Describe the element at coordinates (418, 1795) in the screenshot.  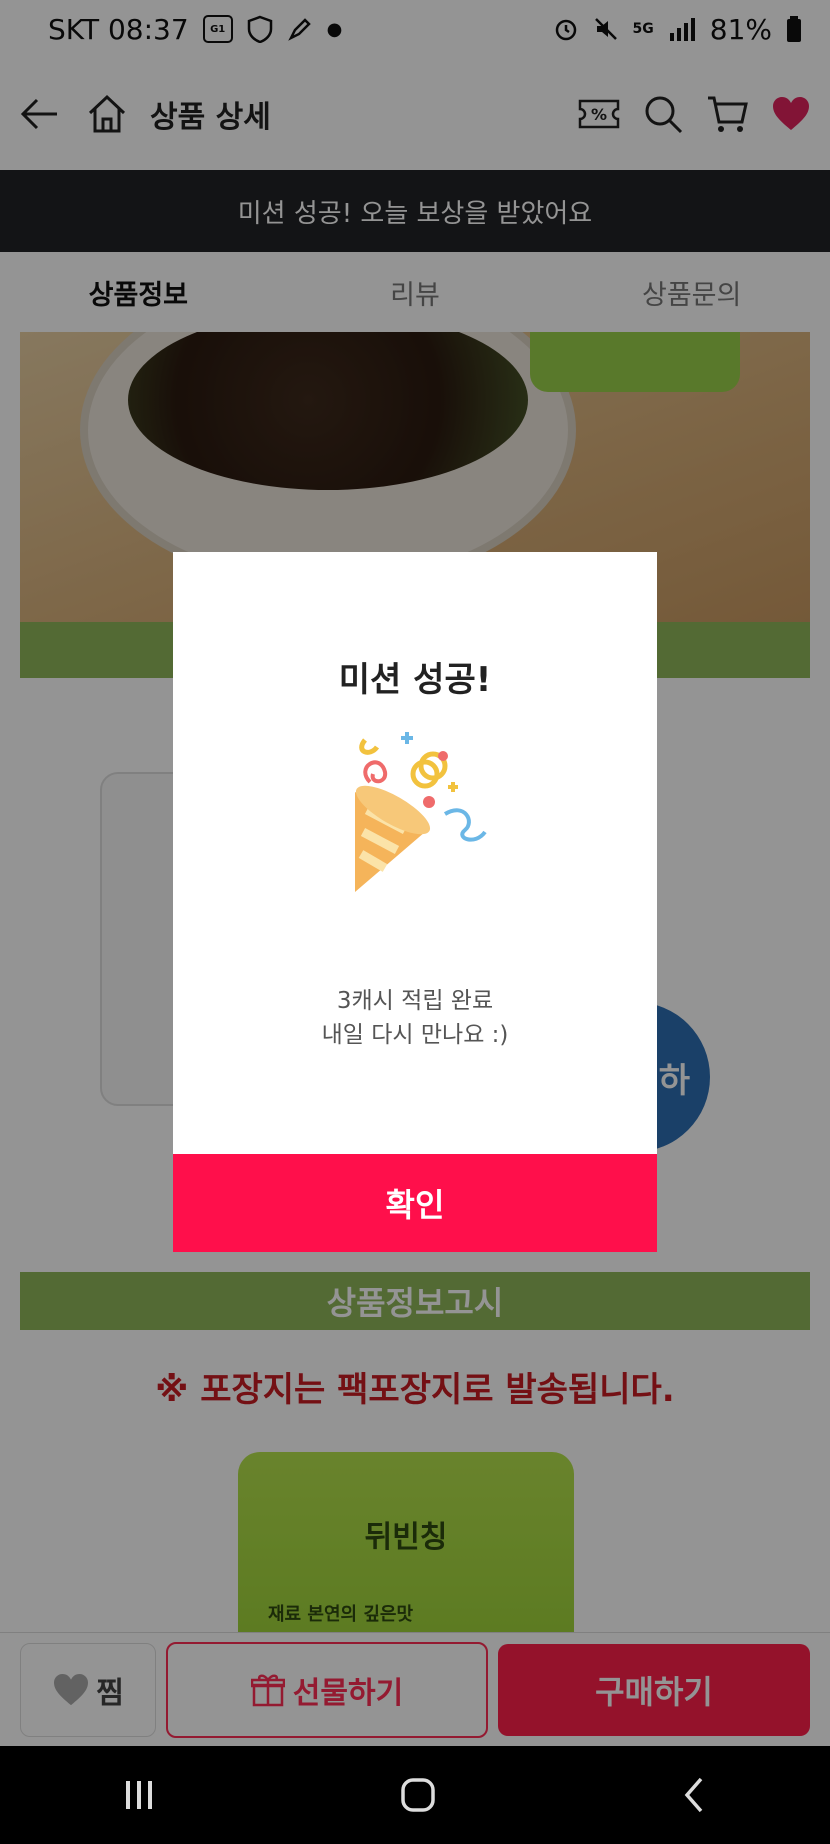
I see `home-nav-icon` at that location.